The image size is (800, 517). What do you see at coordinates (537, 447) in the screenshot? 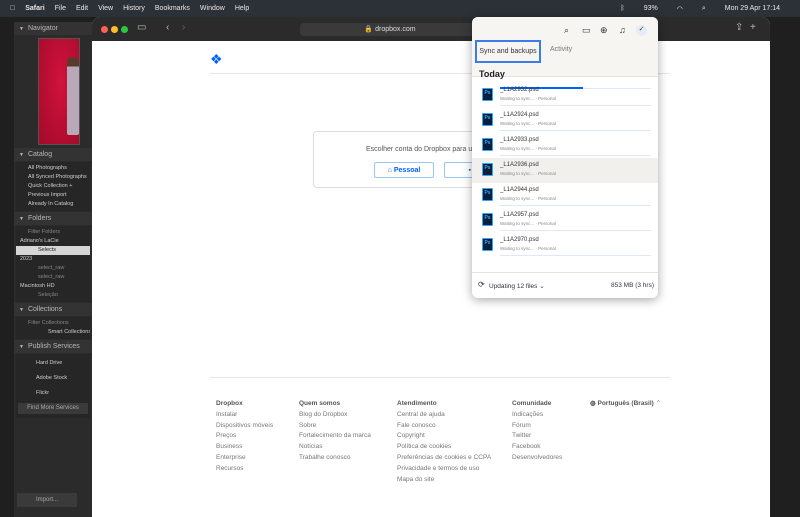
I see `footer-link: Facebook` at bounding box center [537, 447].